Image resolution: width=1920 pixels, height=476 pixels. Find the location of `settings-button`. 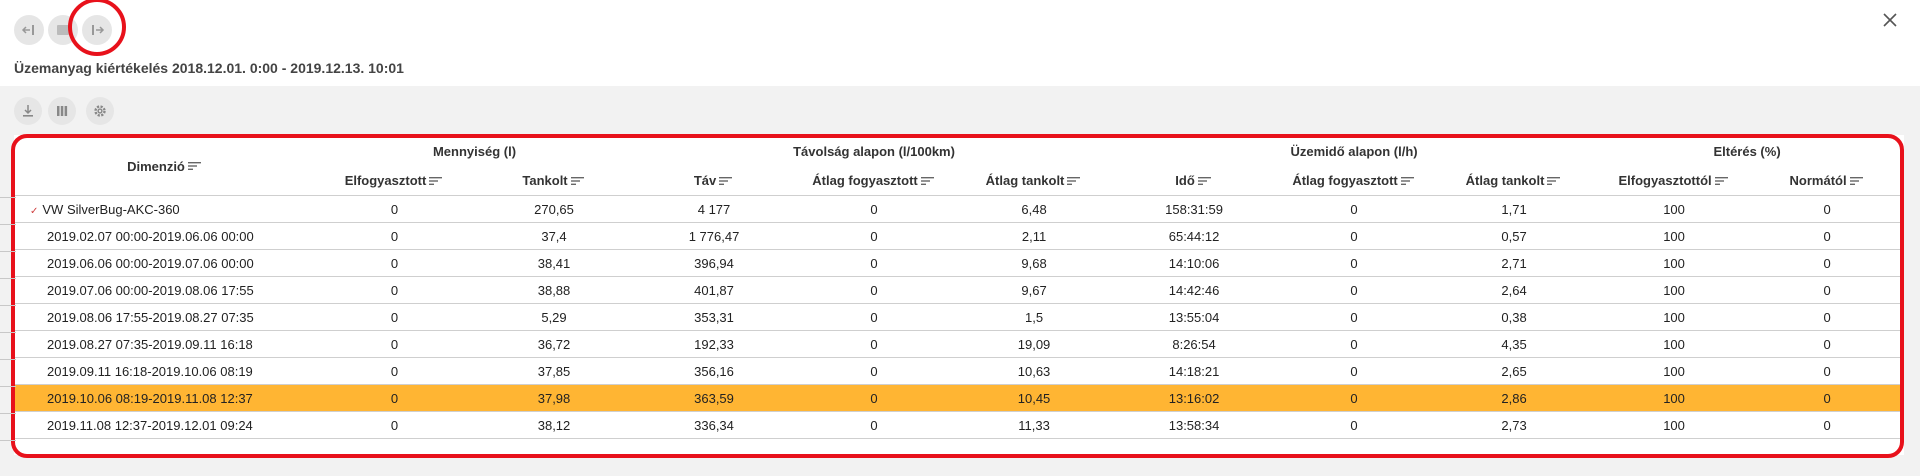

settings-button is located at coordinates (100, 111).